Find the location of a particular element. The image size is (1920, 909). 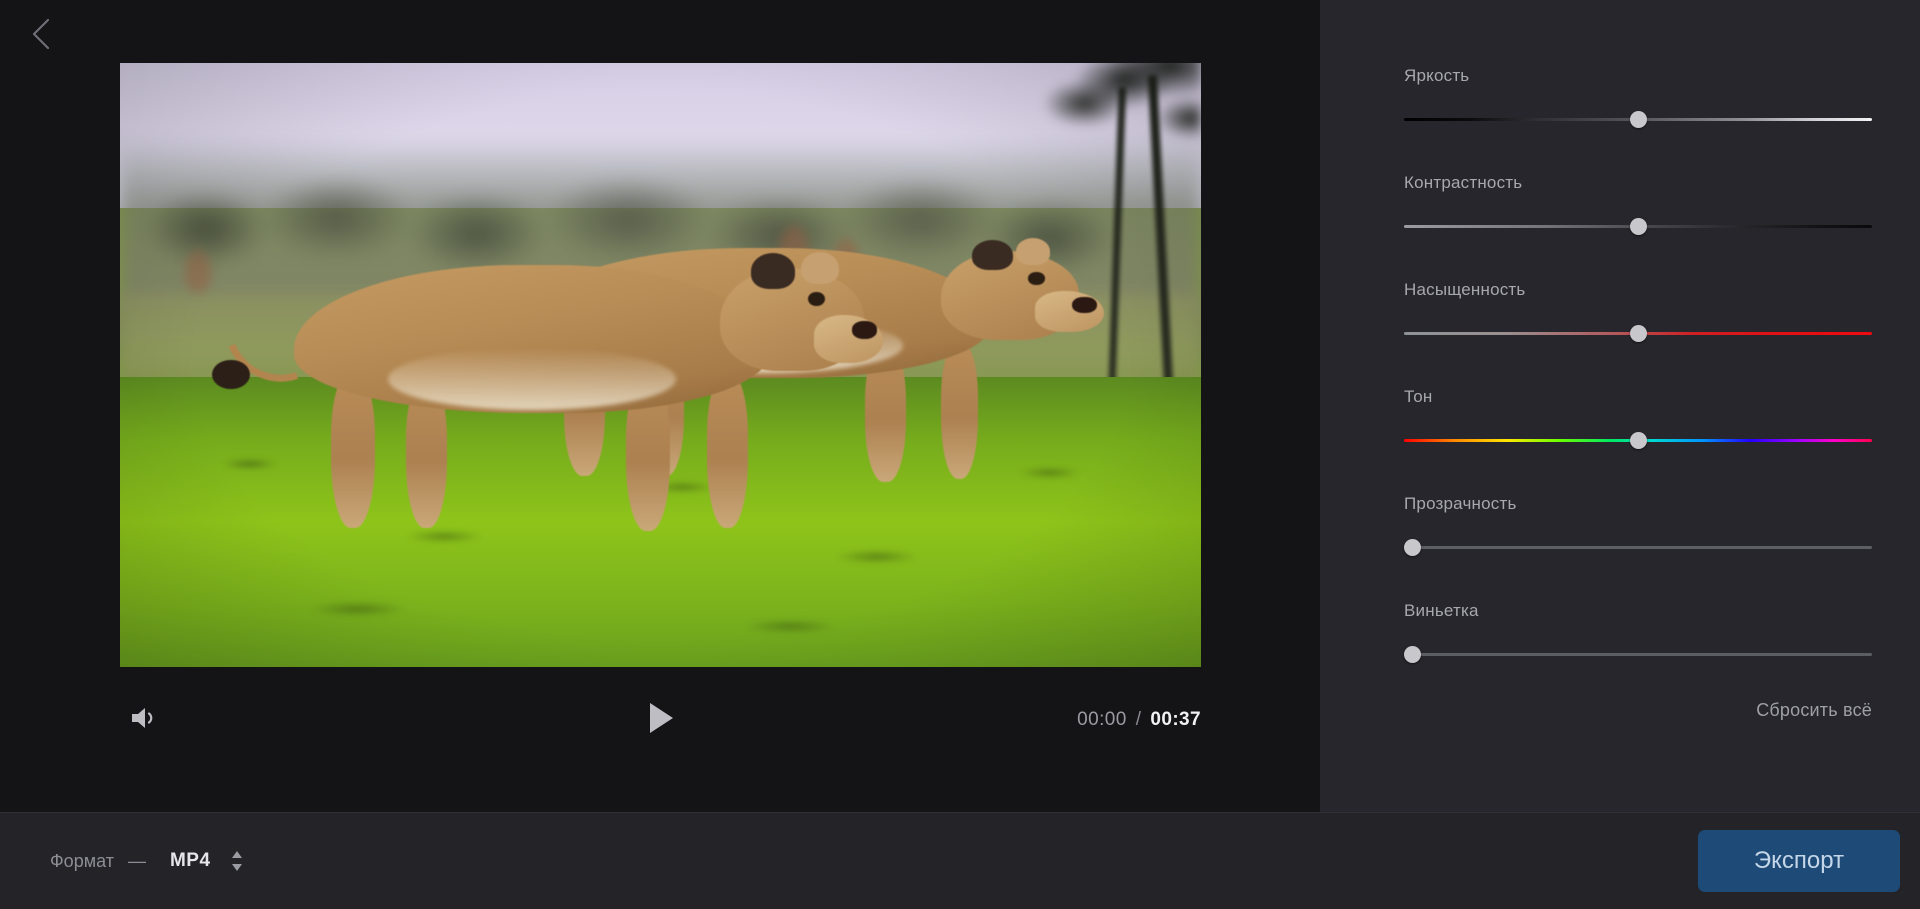

adjustment-brightness: Яркость is located at coordinates (1638, 97).